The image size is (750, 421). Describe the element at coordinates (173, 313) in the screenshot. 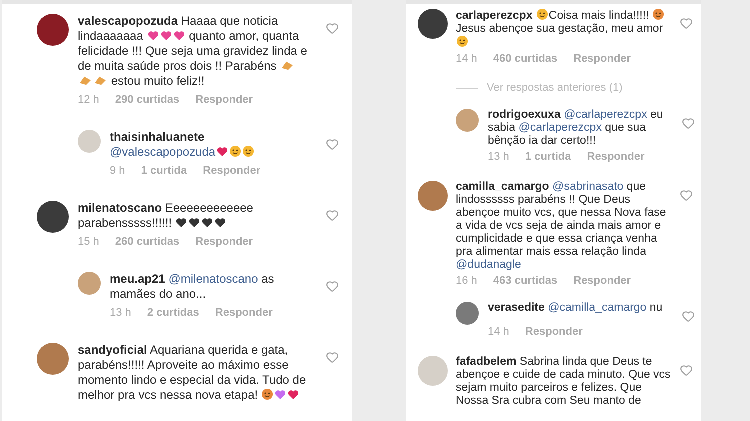

I see `likes-count: 2 curtidas` at that location.